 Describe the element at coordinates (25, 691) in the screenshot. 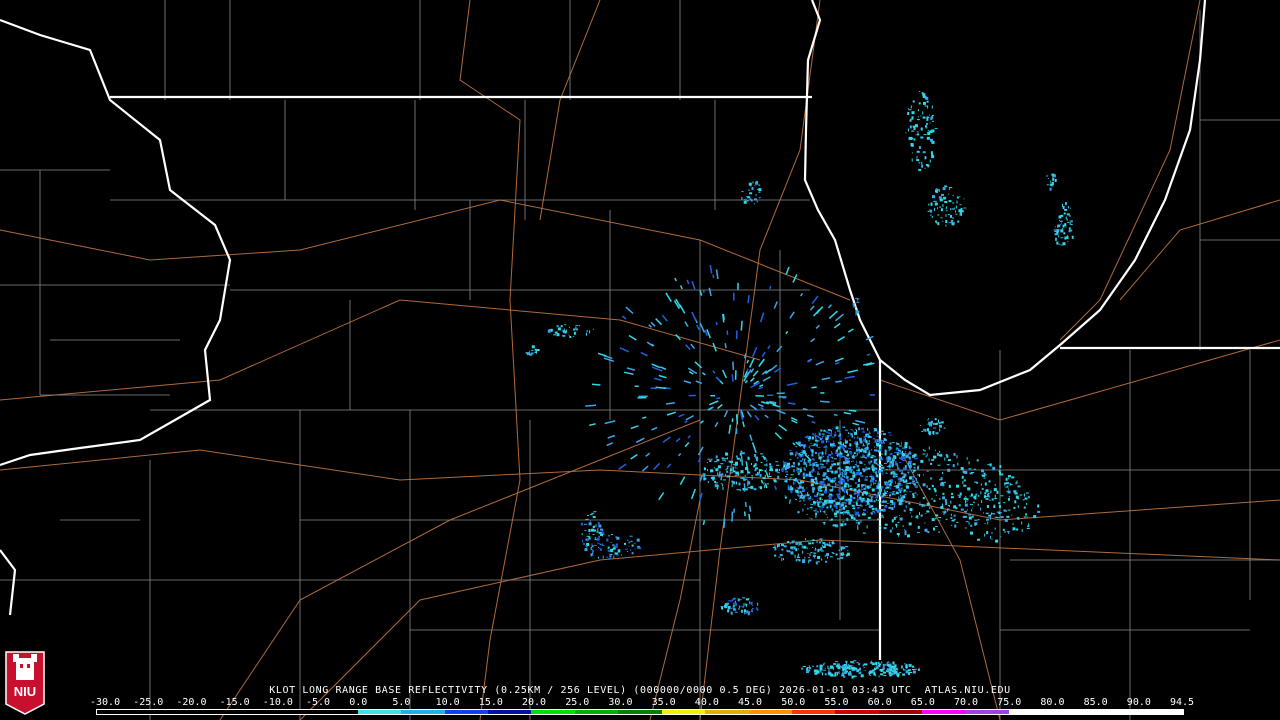

I see `niu-logo-text: NIU` at that location.